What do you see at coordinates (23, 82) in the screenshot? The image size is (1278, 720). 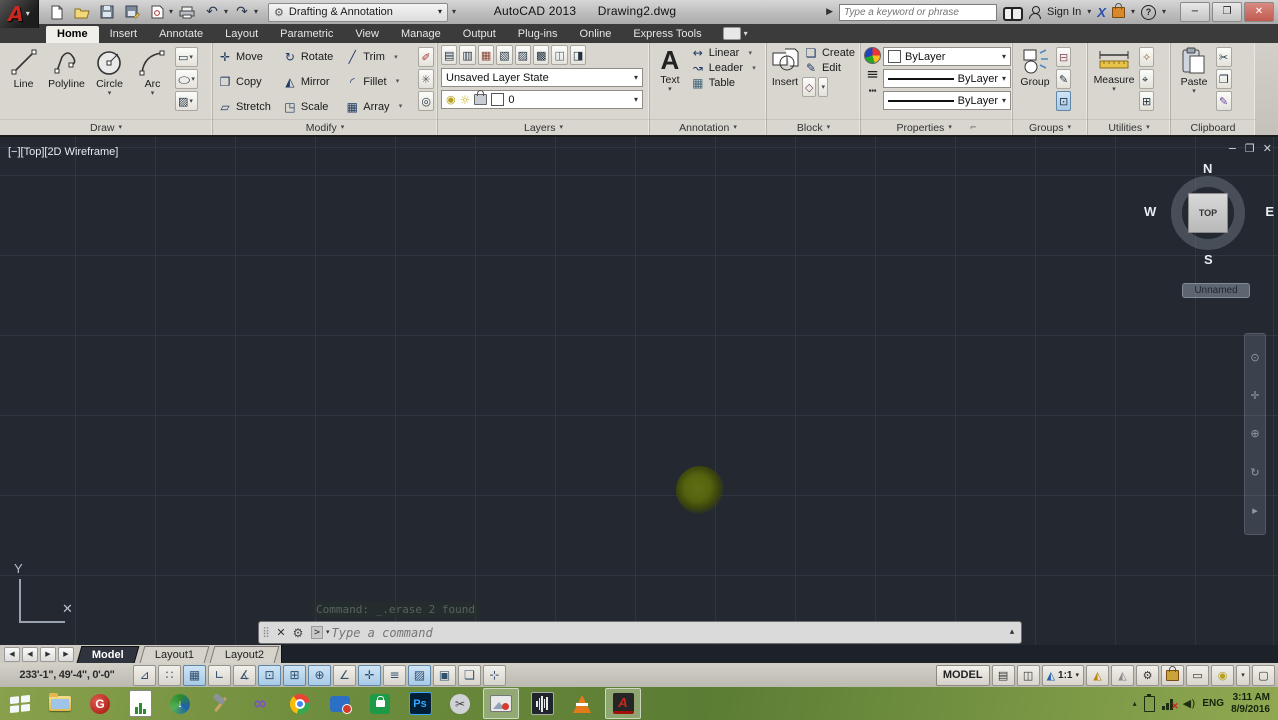 I see `line-button: Line` at bounding box center [23, 82].